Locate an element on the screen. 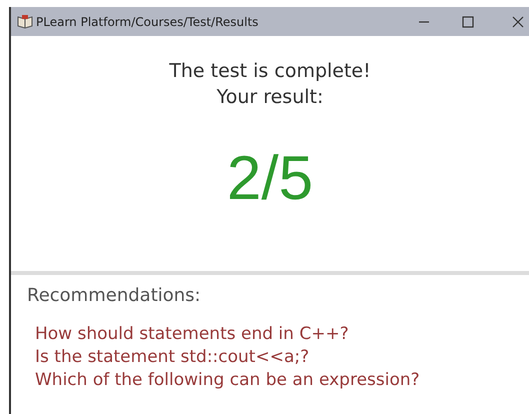 The image size is (529, 414). result-heading: The test is complete! is located at coordinates (270, 71).